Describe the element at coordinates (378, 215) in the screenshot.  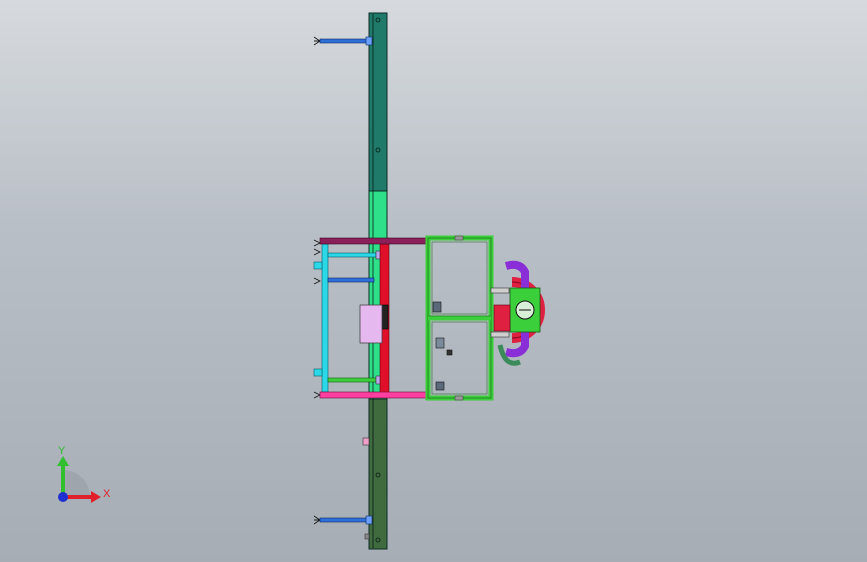
I see `beam-mid-segment` at that location.